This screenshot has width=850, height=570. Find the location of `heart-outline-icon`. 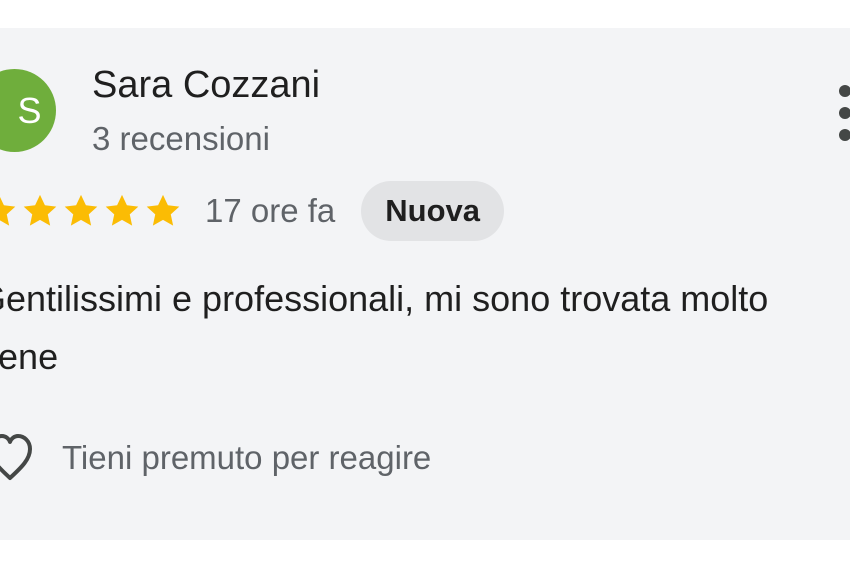

heart-outline-icon is located at coordinates (16, 457).